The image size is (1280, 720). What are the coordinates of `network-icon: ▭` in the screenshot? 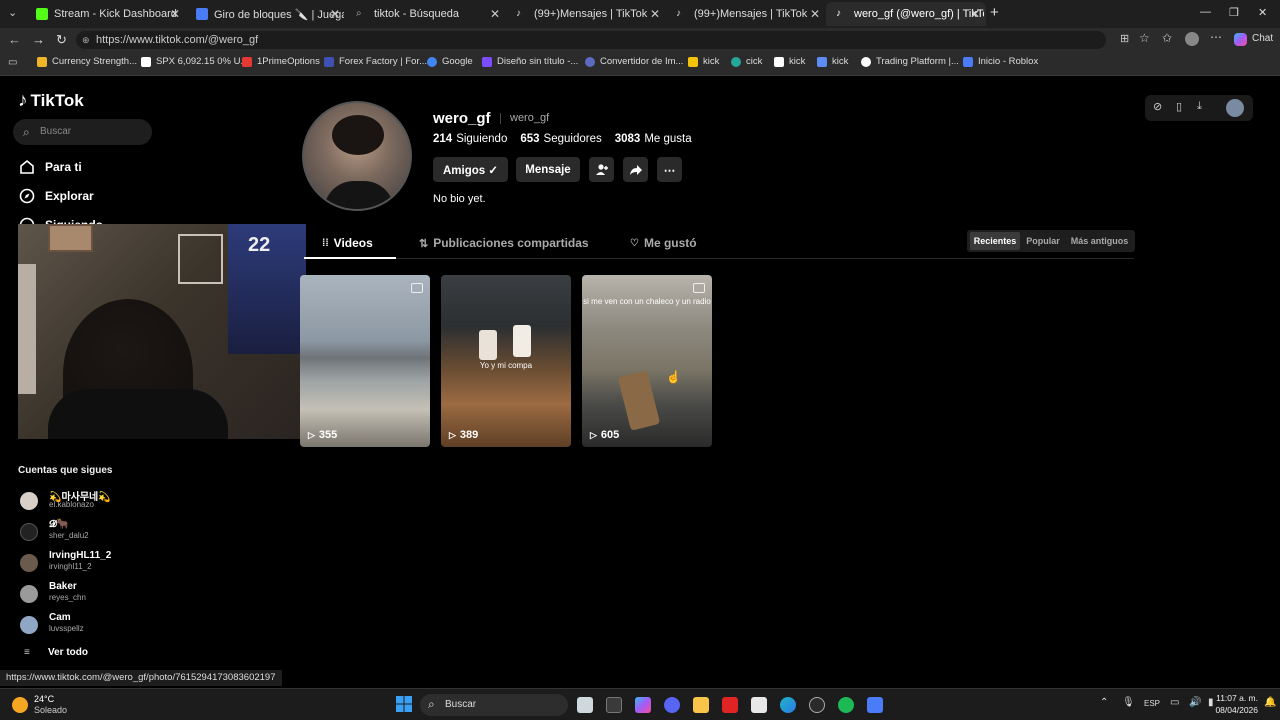 It's located at (1174, 702).